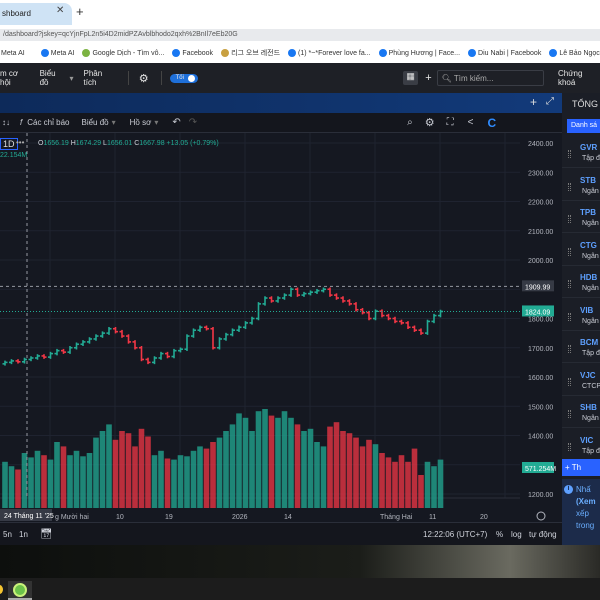  I want to click on toggle-knob, so click(191, 78).